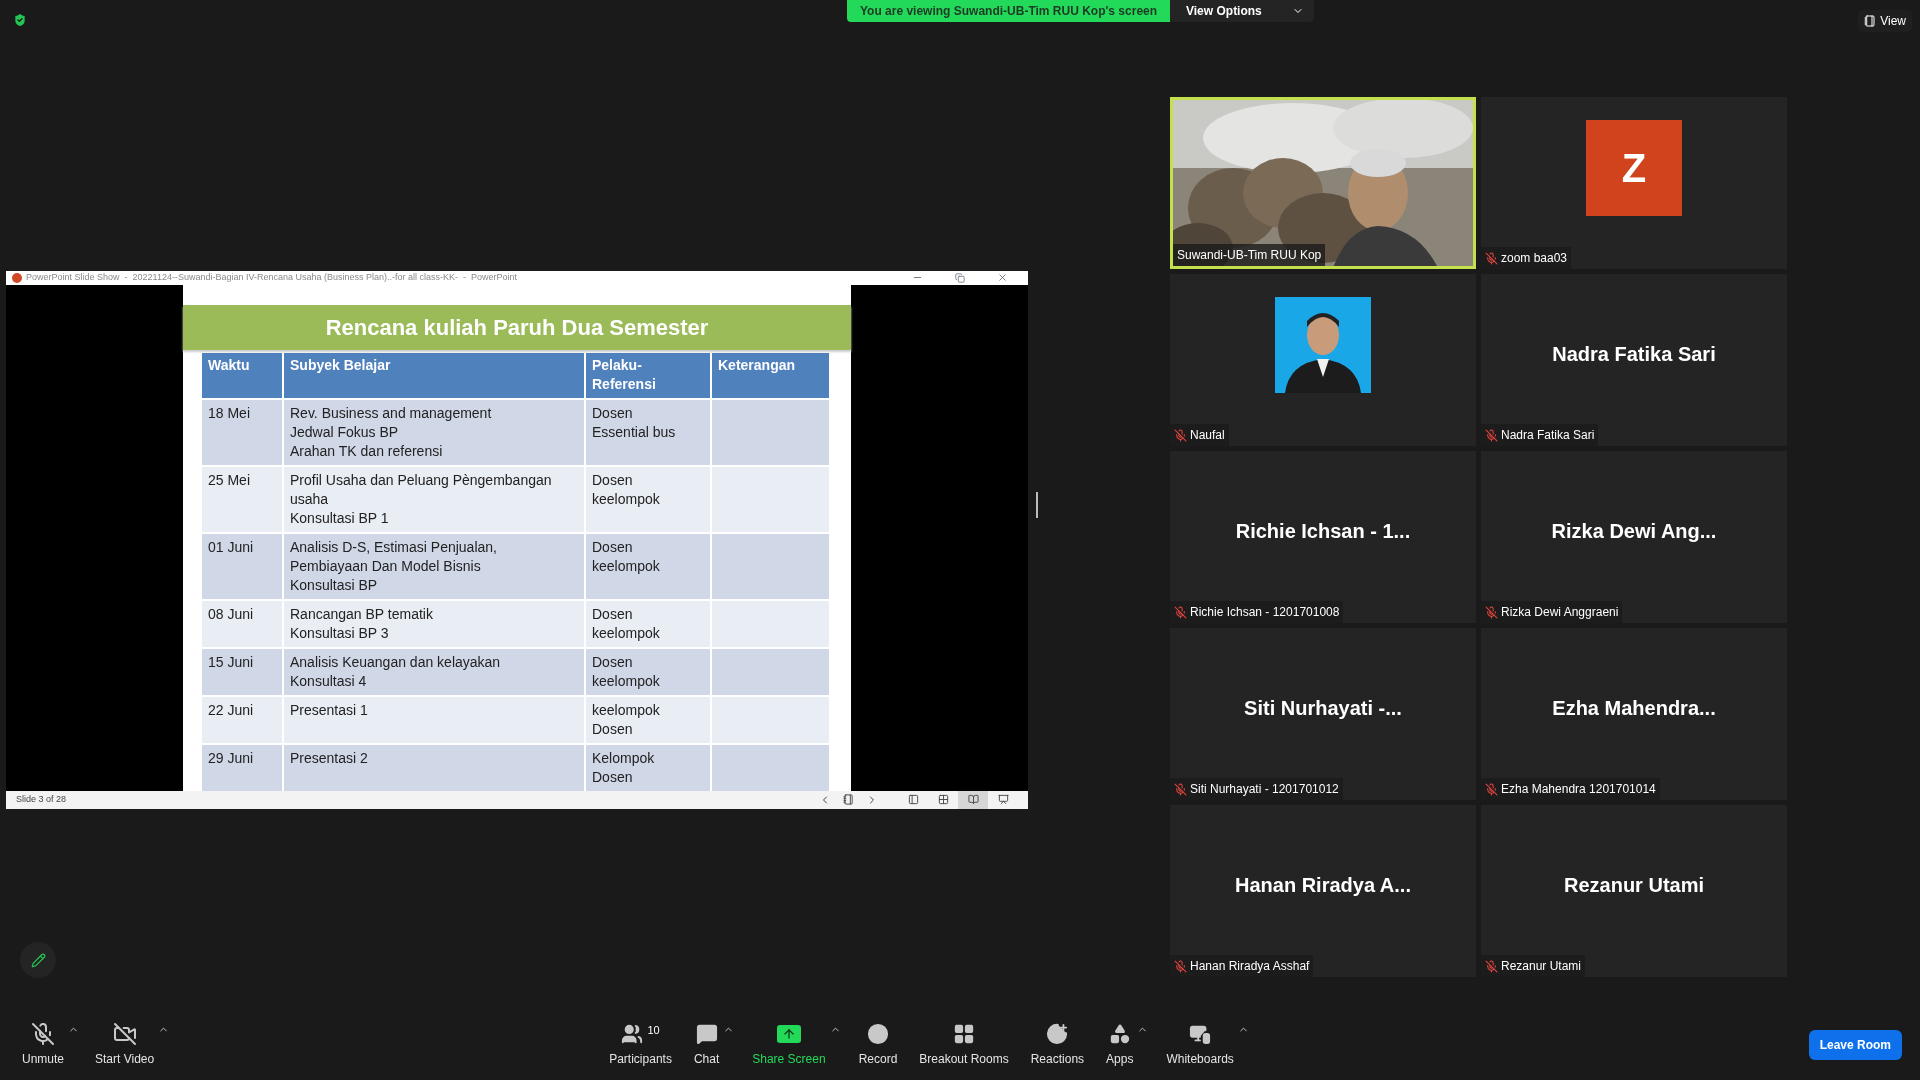  What do you see at coordinates (964, 1034) in the screenshot?
I see `breakout-icon` at bounding box center [964, 1034].